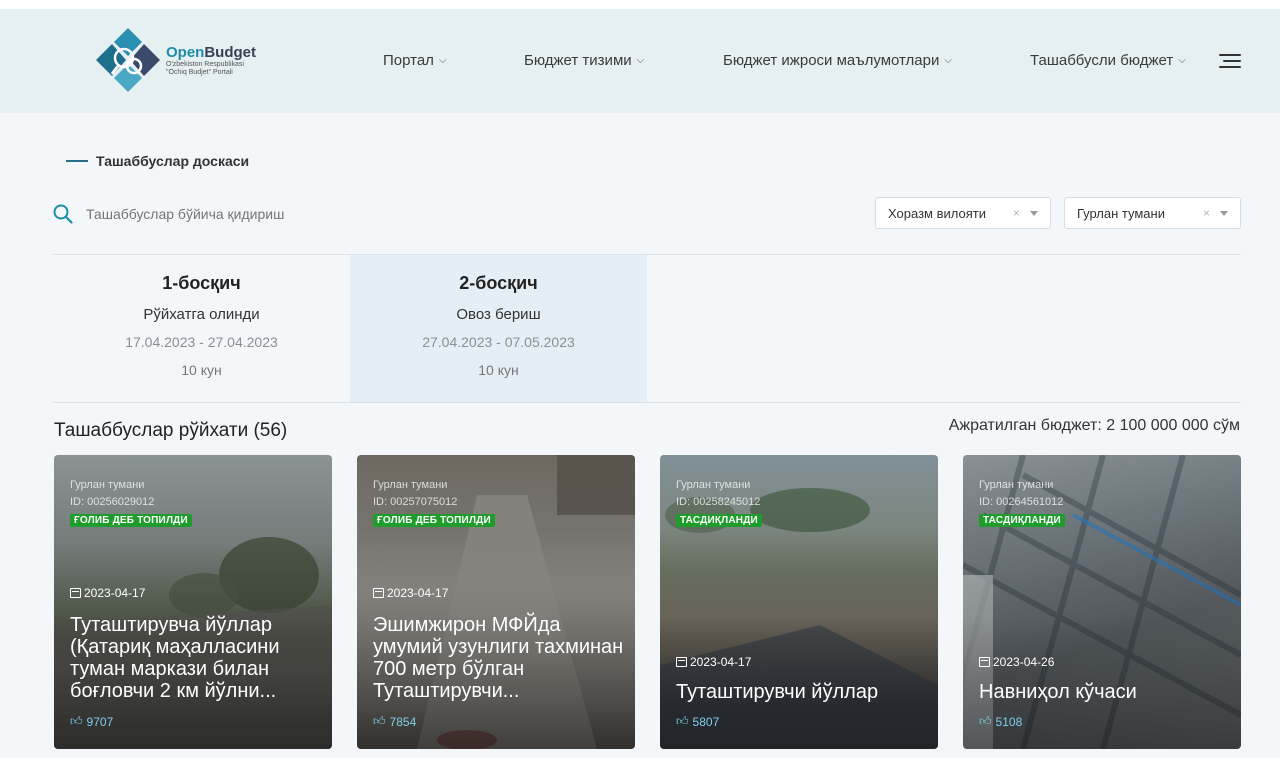 This screenshot has height=758, width=1280. What do you see at coordinates (63, 214) in the screenshot?
I see `search-icon` at bounding box center [63, 214].